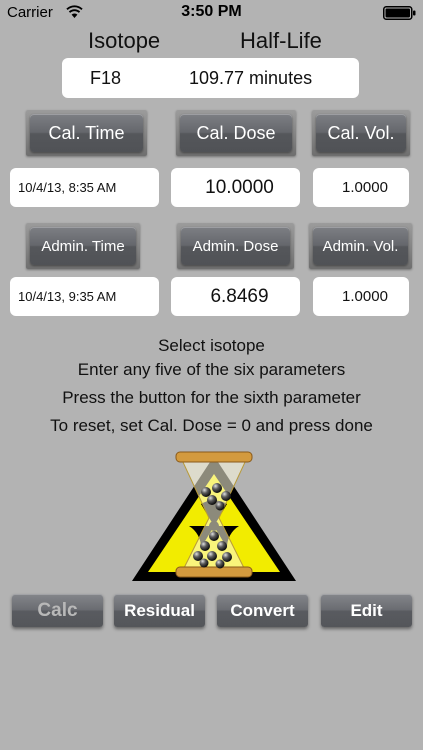 The height and width of the screenshot is (750, 423). Describe the element at coordinates (86, 133) in the screenshot. I see `cal-time-button: Cal. Time` at that location.